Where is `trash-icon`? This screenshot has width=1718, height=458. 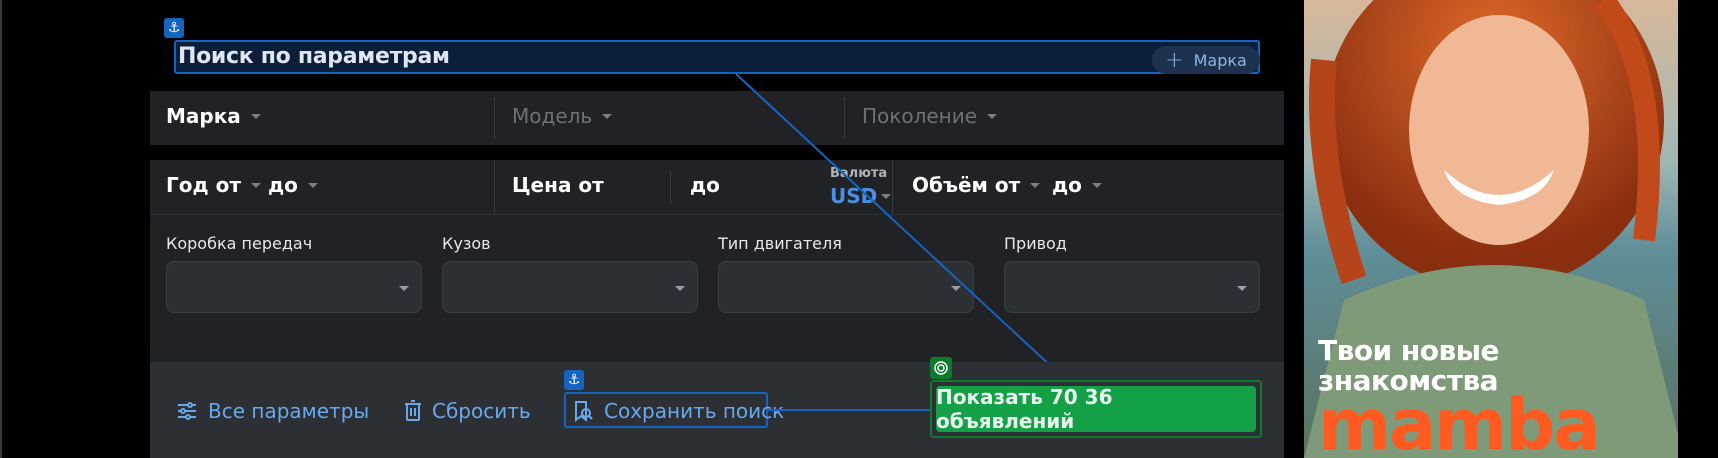 trash-icon is located at coordinates (413, 410).